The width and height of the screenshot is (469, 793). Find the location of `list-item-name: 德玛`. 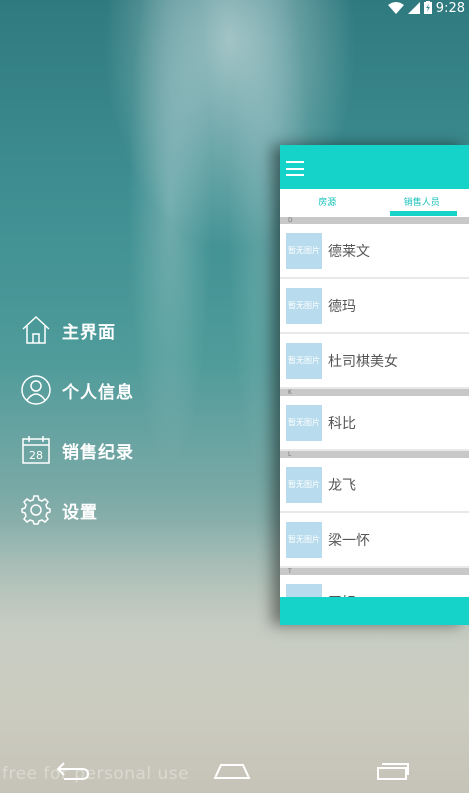

list-item-name: 德玛 is located at coordinates (342, 306).